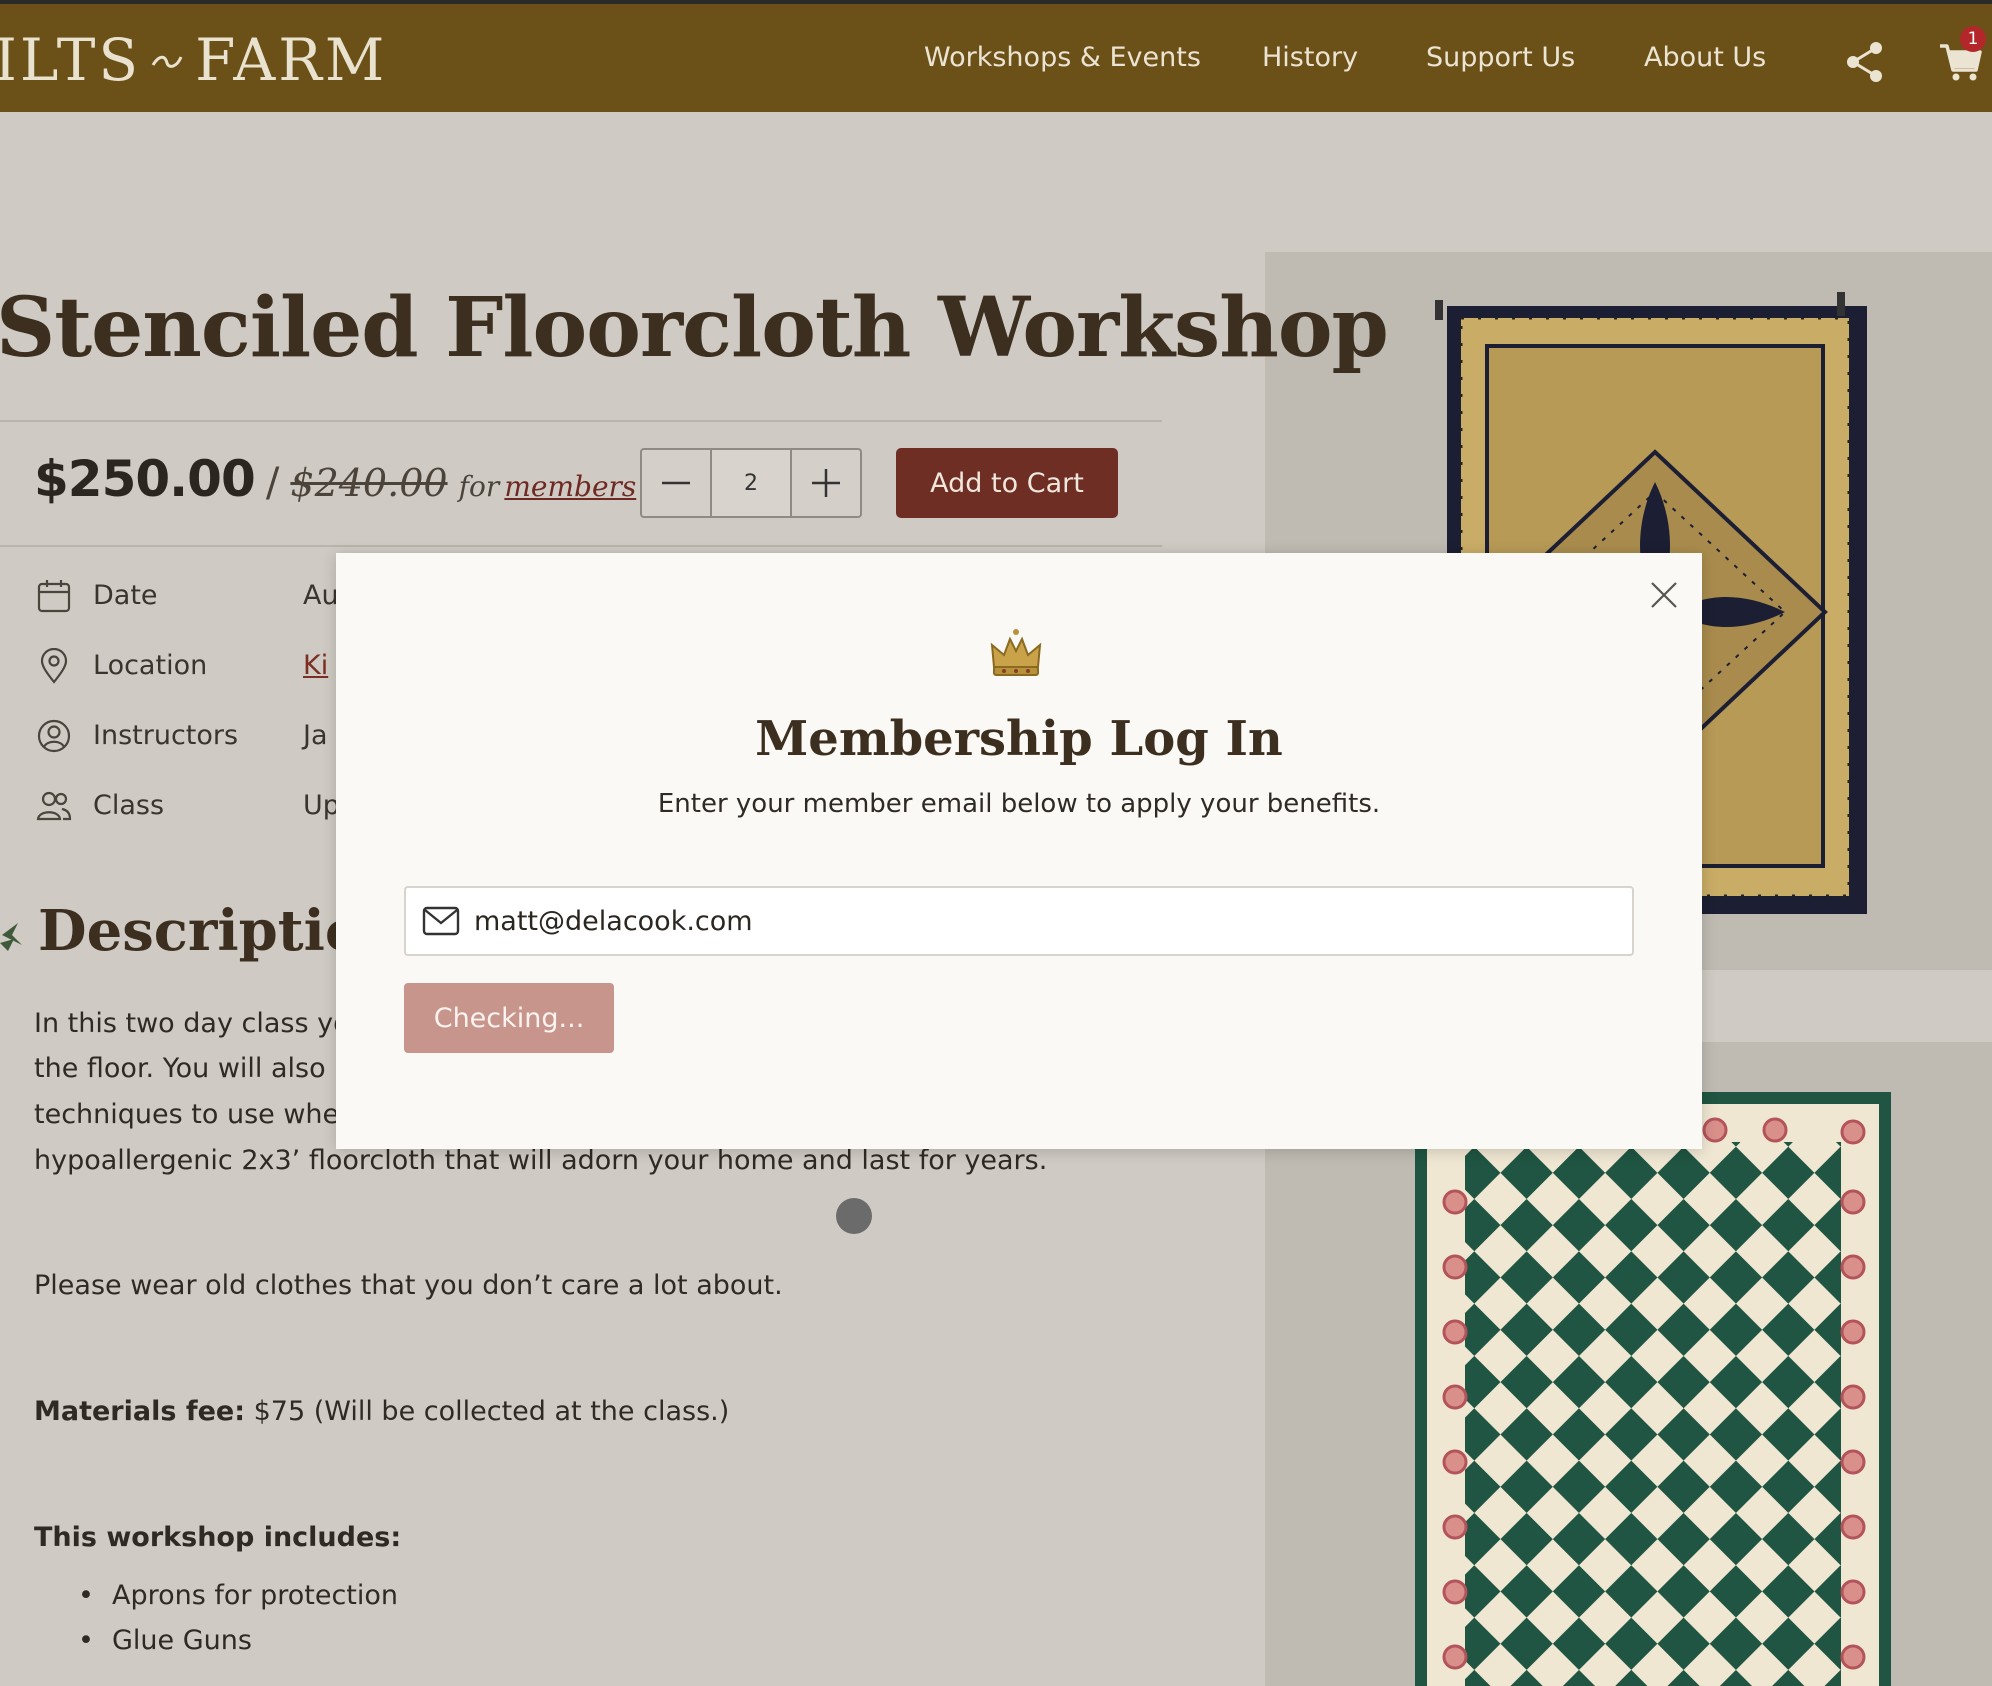 This screenshot has height=1686, width=1992. What do you see at coordinates (694, 328) in the screenshot?
I see `product-title: Stenciled Floorcloth Workshop` at bounding box center [694, 328].